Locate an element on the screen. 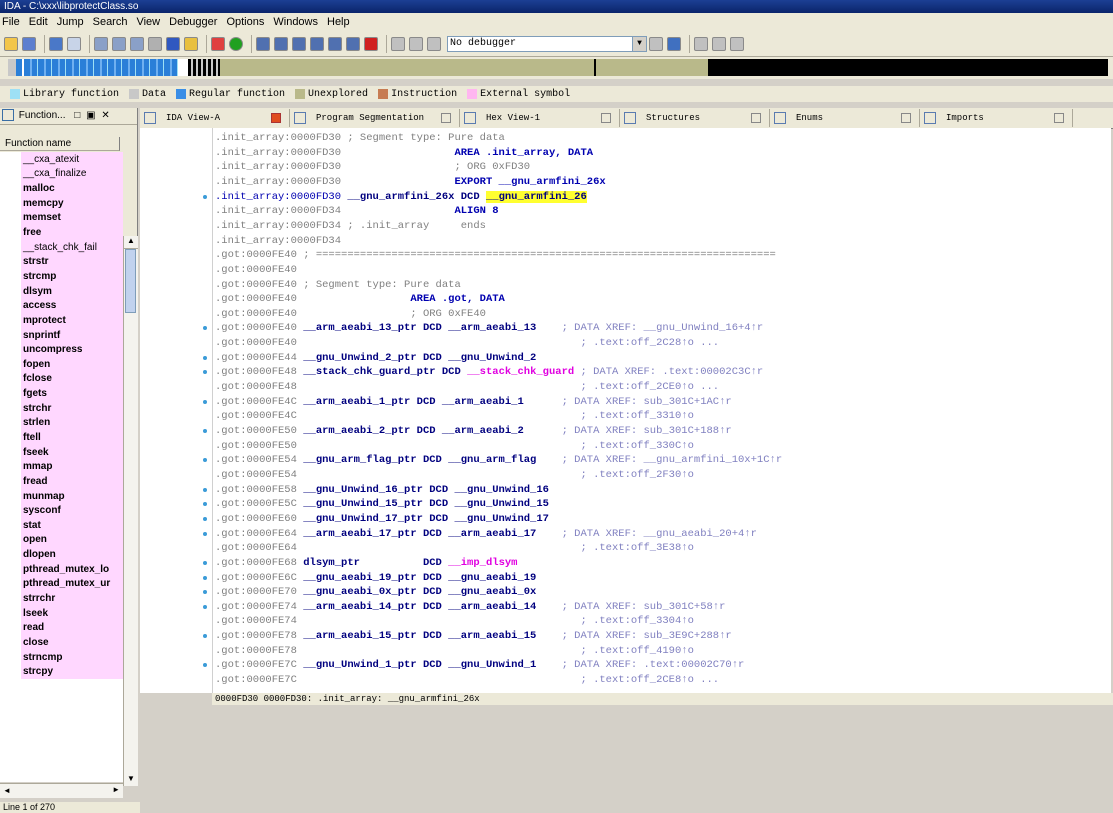 This screenshot has width=1113, height=813. close-red-icon is located at coordinates (371, 43).